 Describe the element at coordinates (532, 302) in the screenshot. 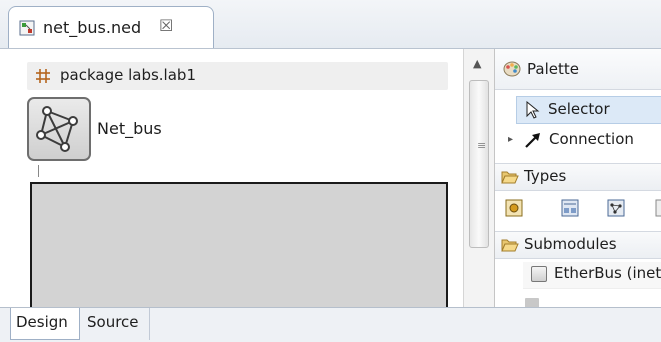

I see `module-icon` at that location.